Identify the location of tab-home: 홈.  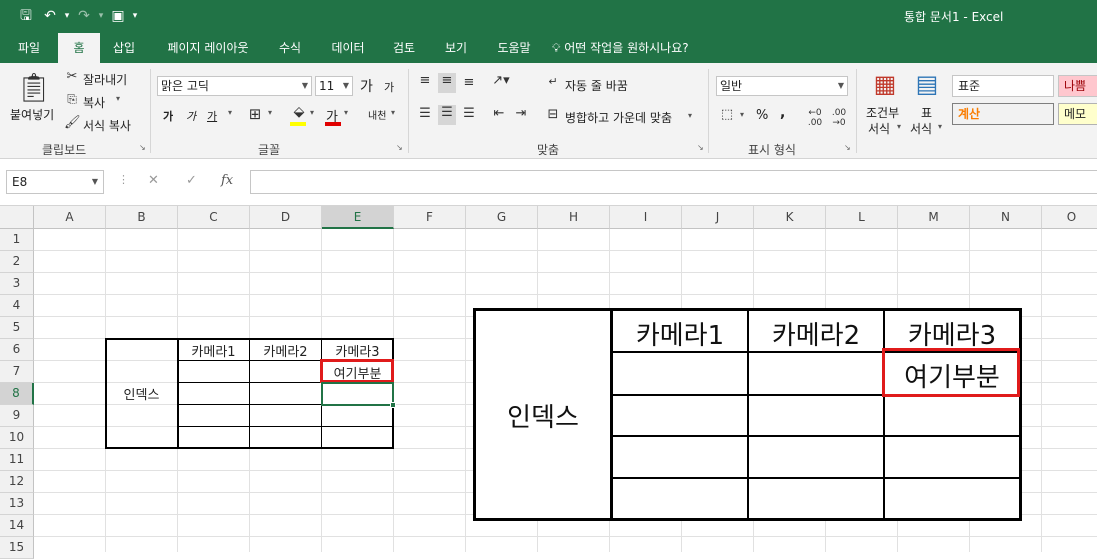
(79, 48).